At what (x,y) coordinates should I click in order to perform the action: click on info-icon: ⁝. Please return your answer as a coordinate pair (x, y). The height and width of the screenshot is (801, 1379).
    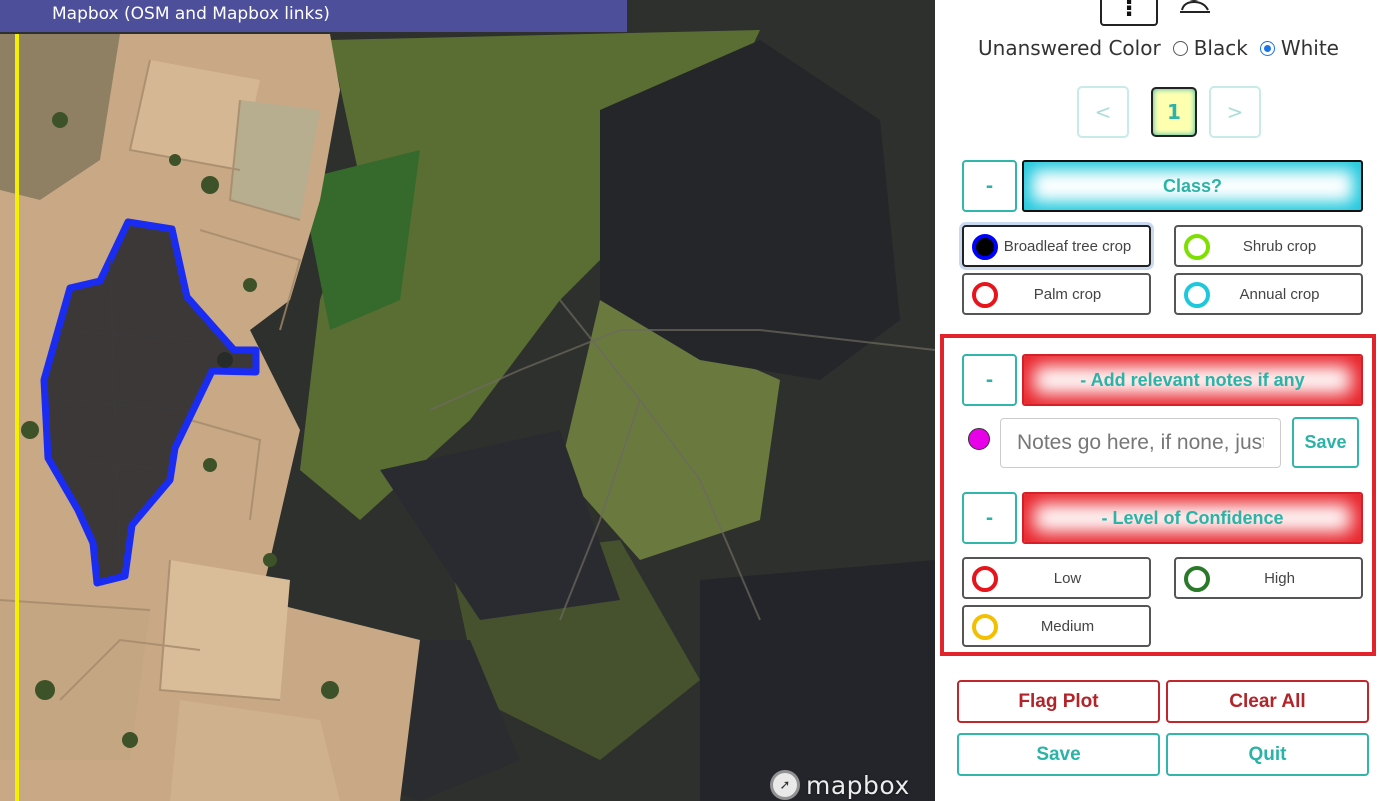
    Looking at the image, I should click on (1129, 13).